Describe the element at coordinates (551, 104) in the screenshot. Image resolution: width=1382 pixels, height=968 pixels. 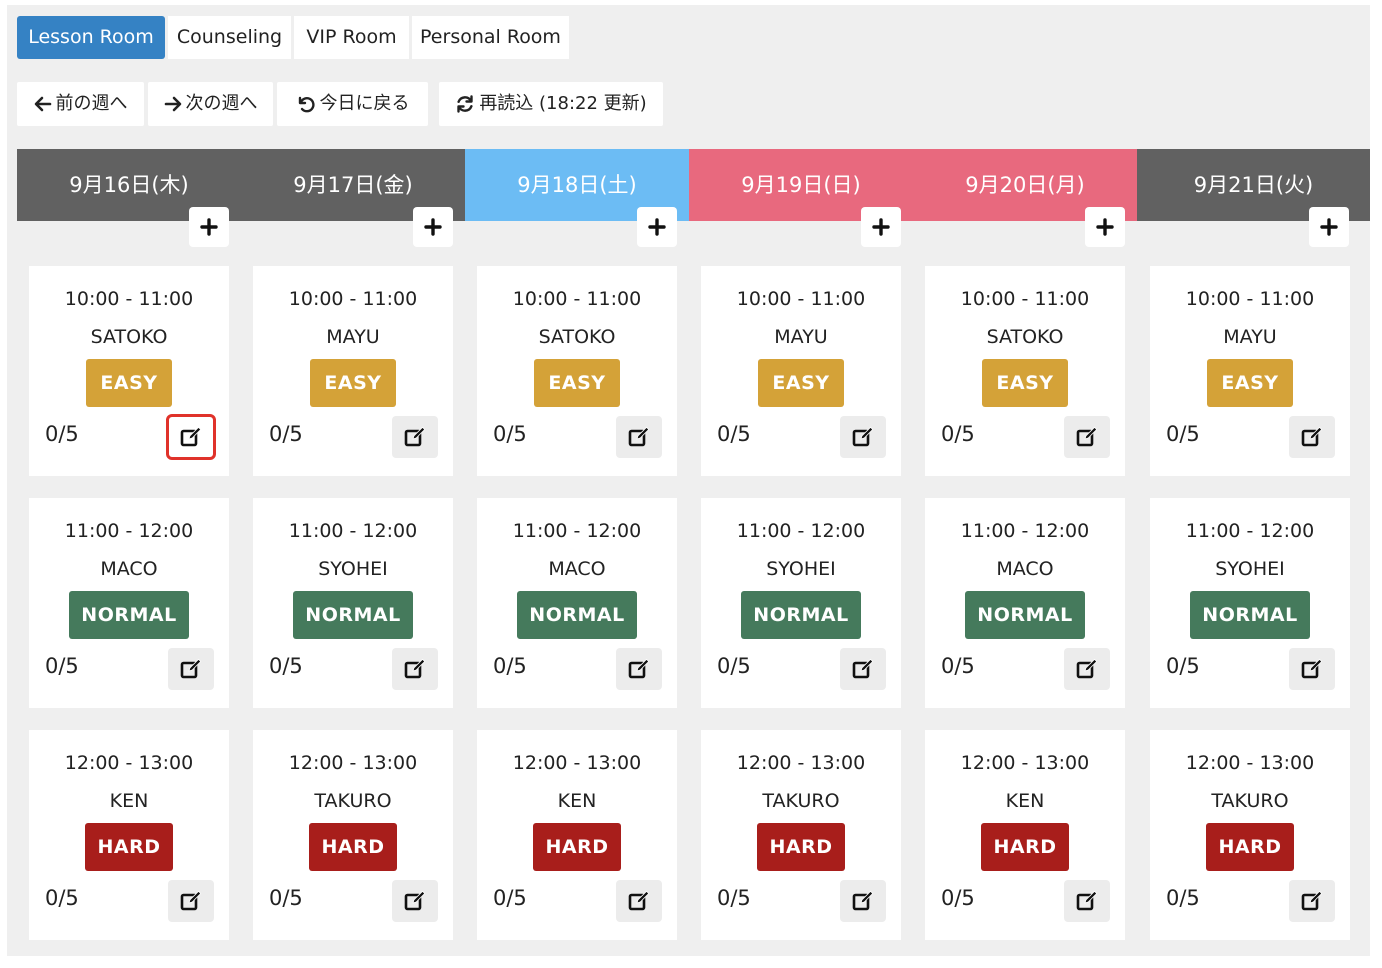
I see `reload-button: 再読込 (18:22 更新)` at that location.